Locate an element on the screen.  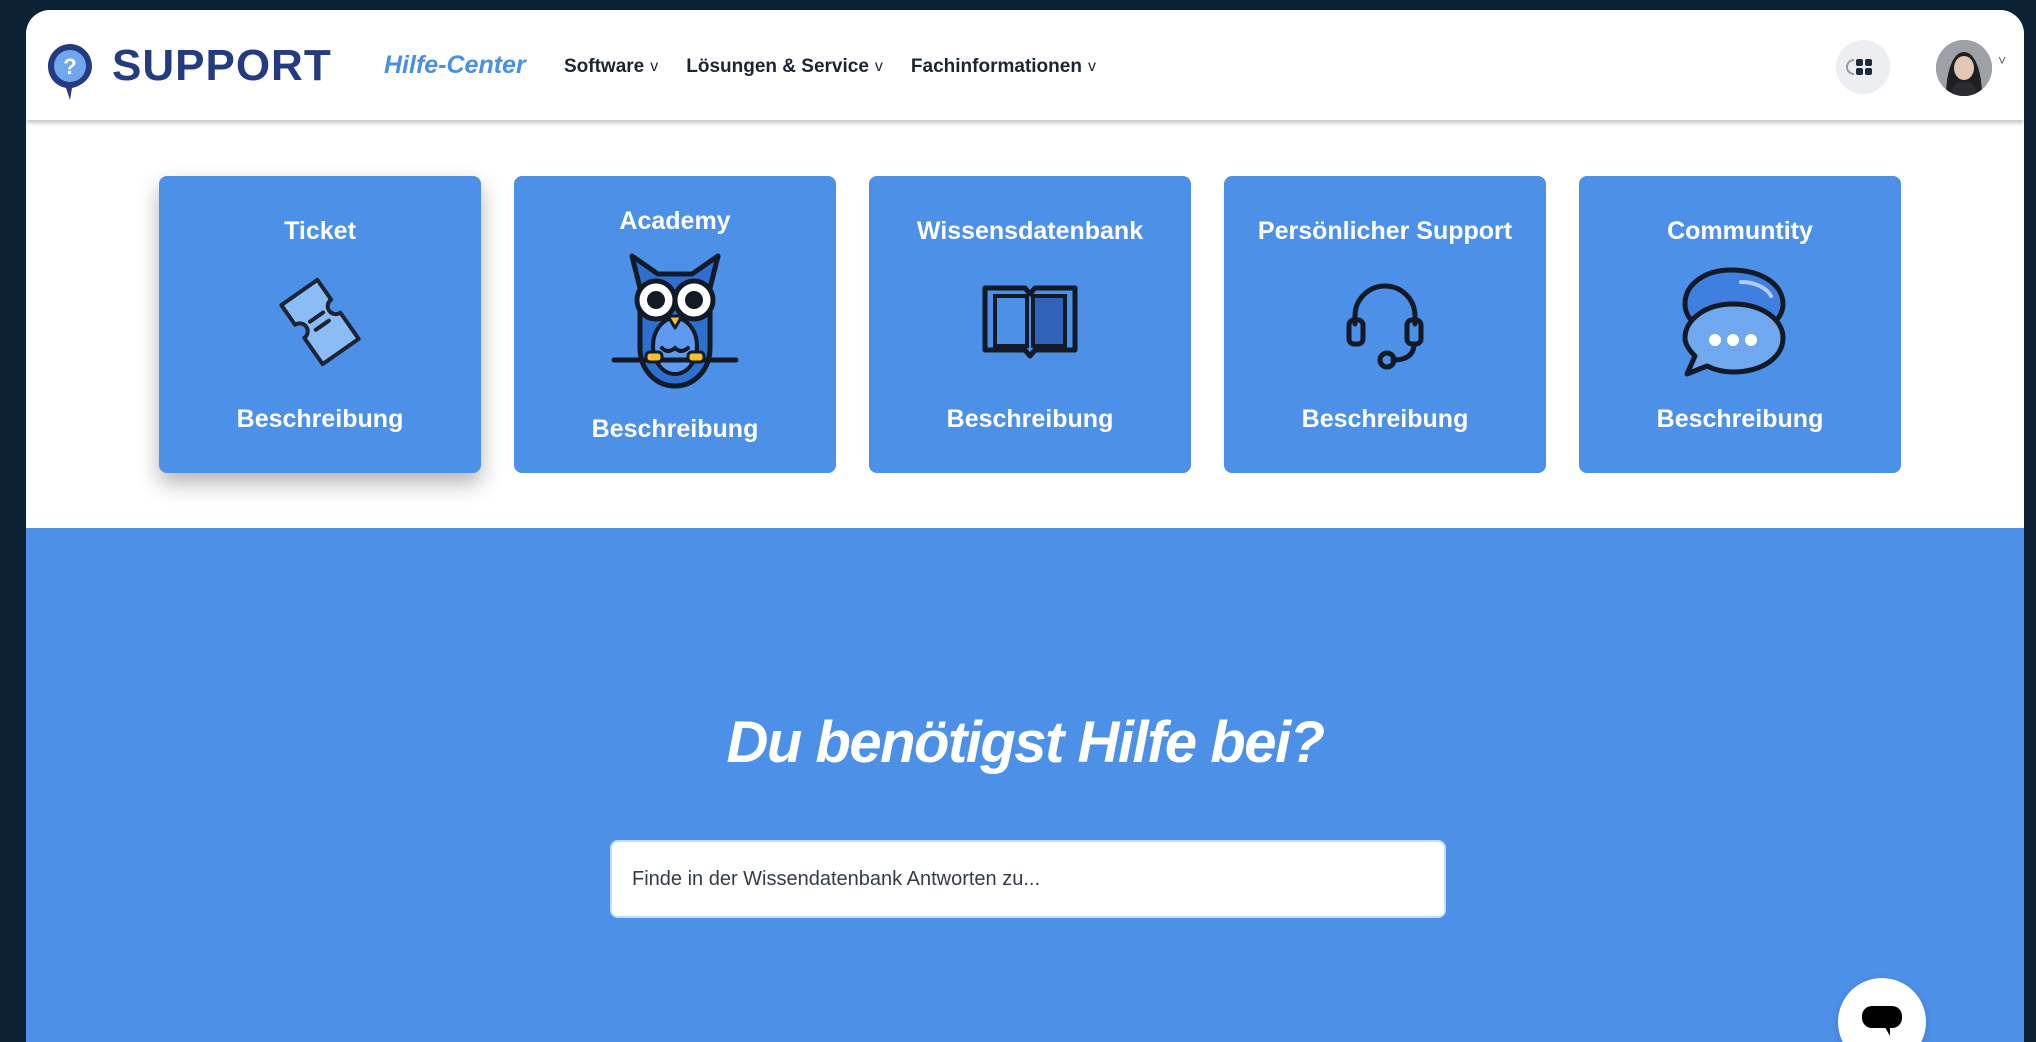
nav-software: Software v is located at coordinates (611, 67).